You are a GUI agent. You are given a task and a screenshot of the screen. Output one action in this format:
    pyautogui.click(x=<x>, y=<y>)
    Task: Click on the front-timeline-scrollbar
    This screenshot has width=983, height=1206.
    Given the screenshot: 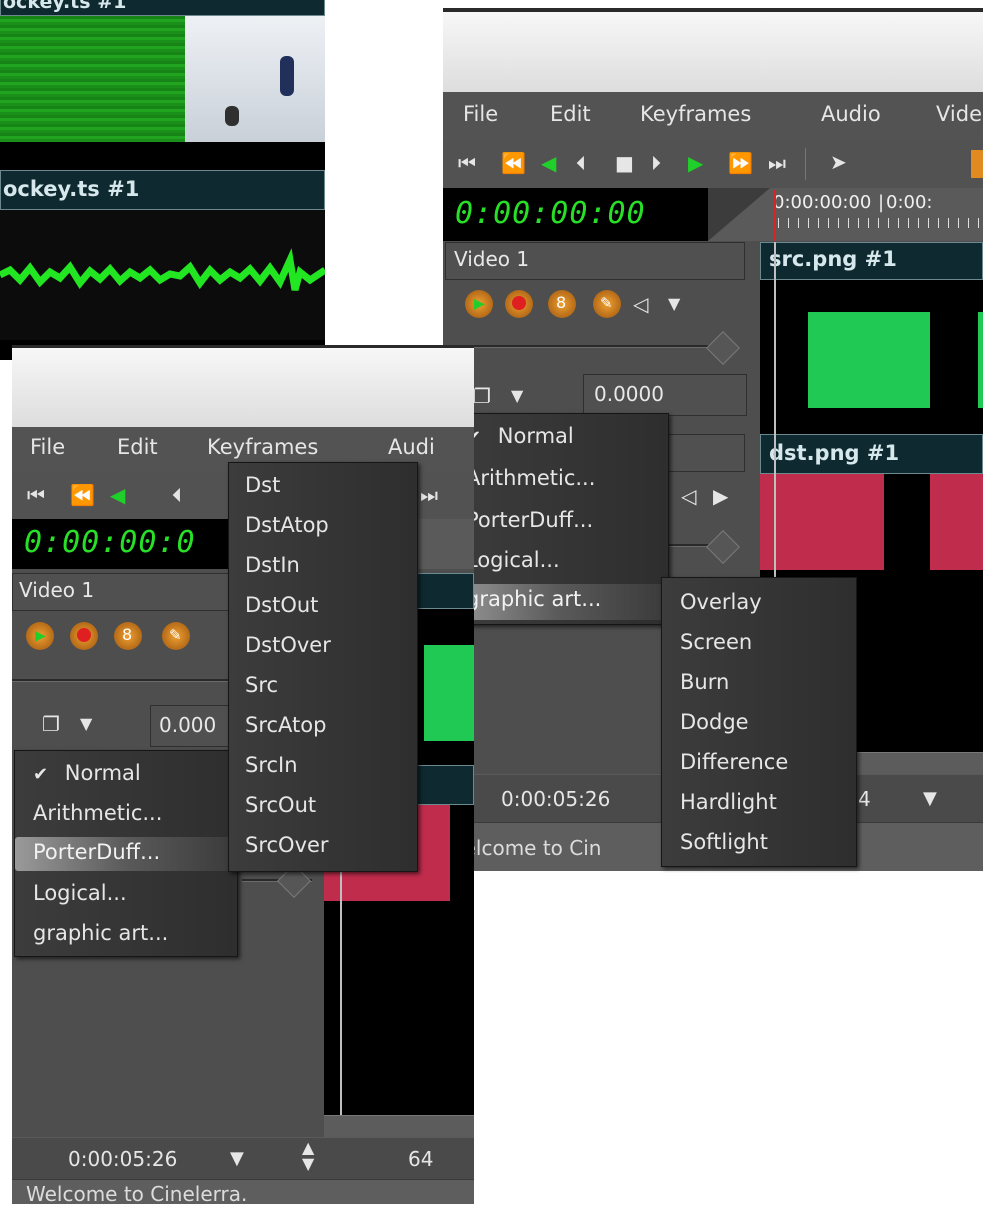 What is the action you would take?
    pyautogui.click(x=399, y=1126)
    